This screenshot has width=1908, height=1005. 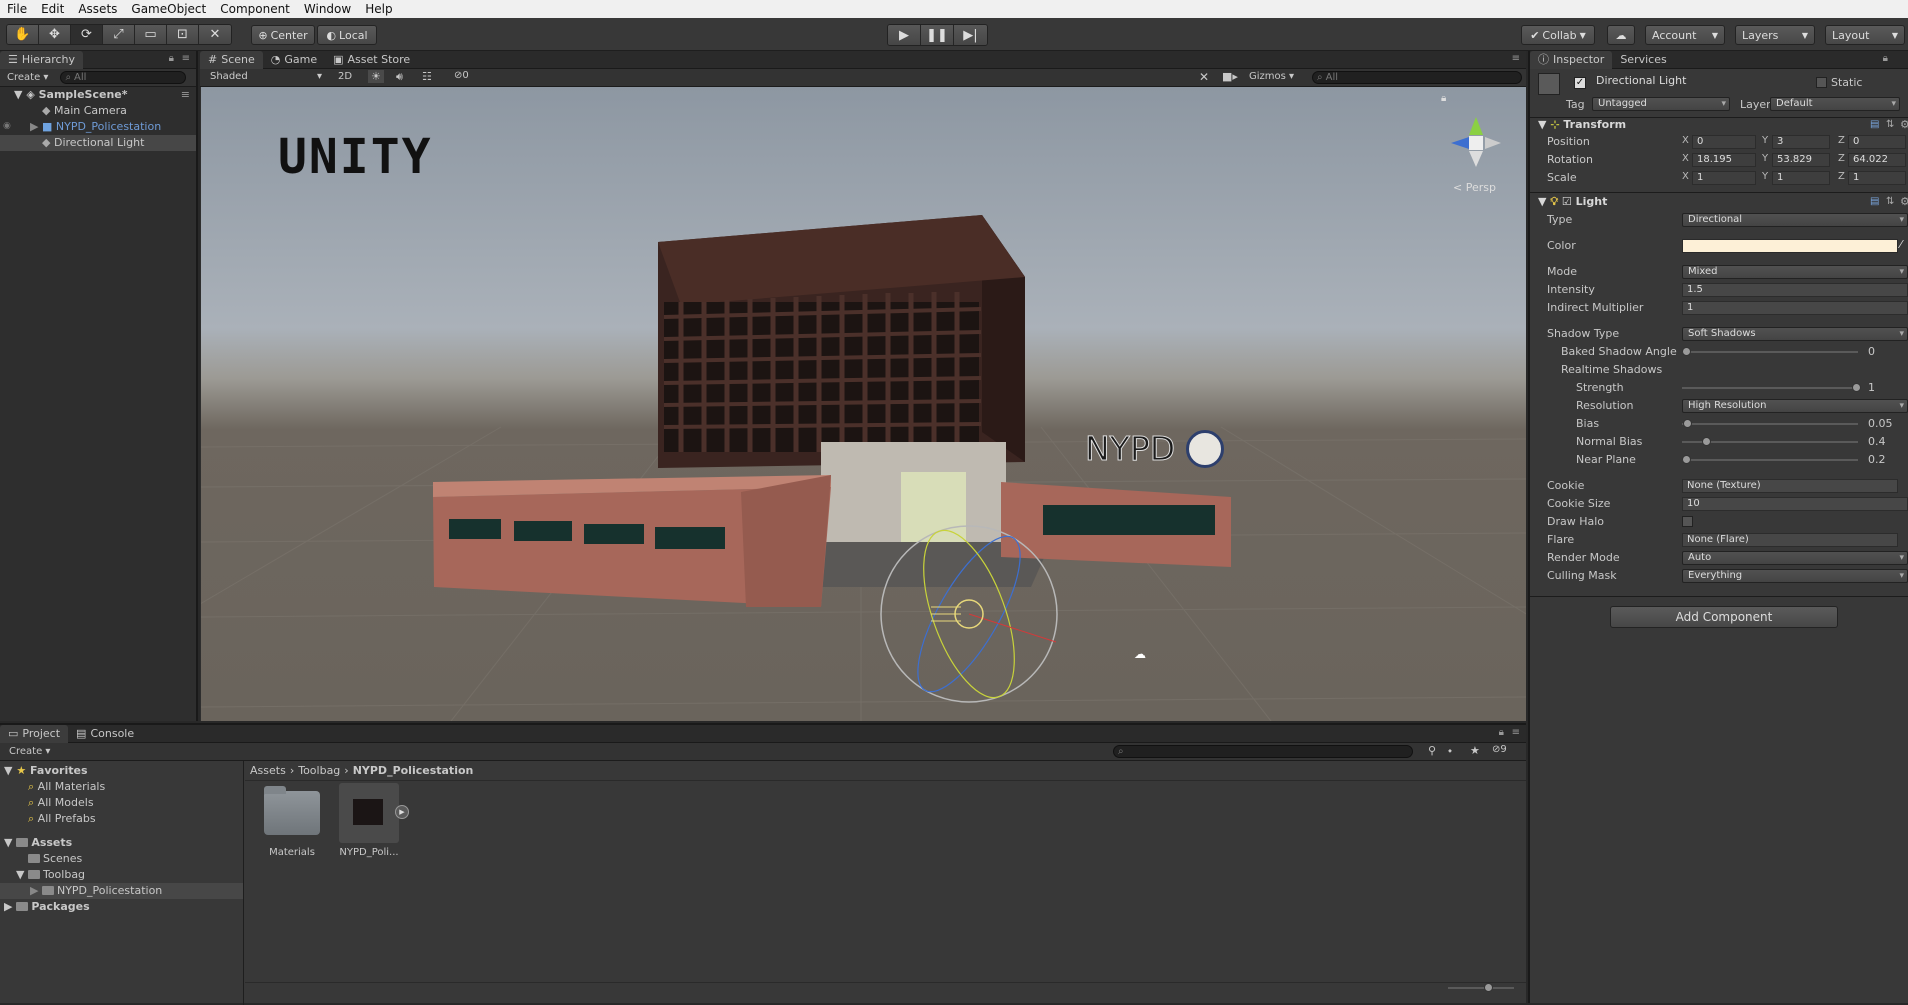 I want to click on menu-component: Component, so click(x=255, y=9).